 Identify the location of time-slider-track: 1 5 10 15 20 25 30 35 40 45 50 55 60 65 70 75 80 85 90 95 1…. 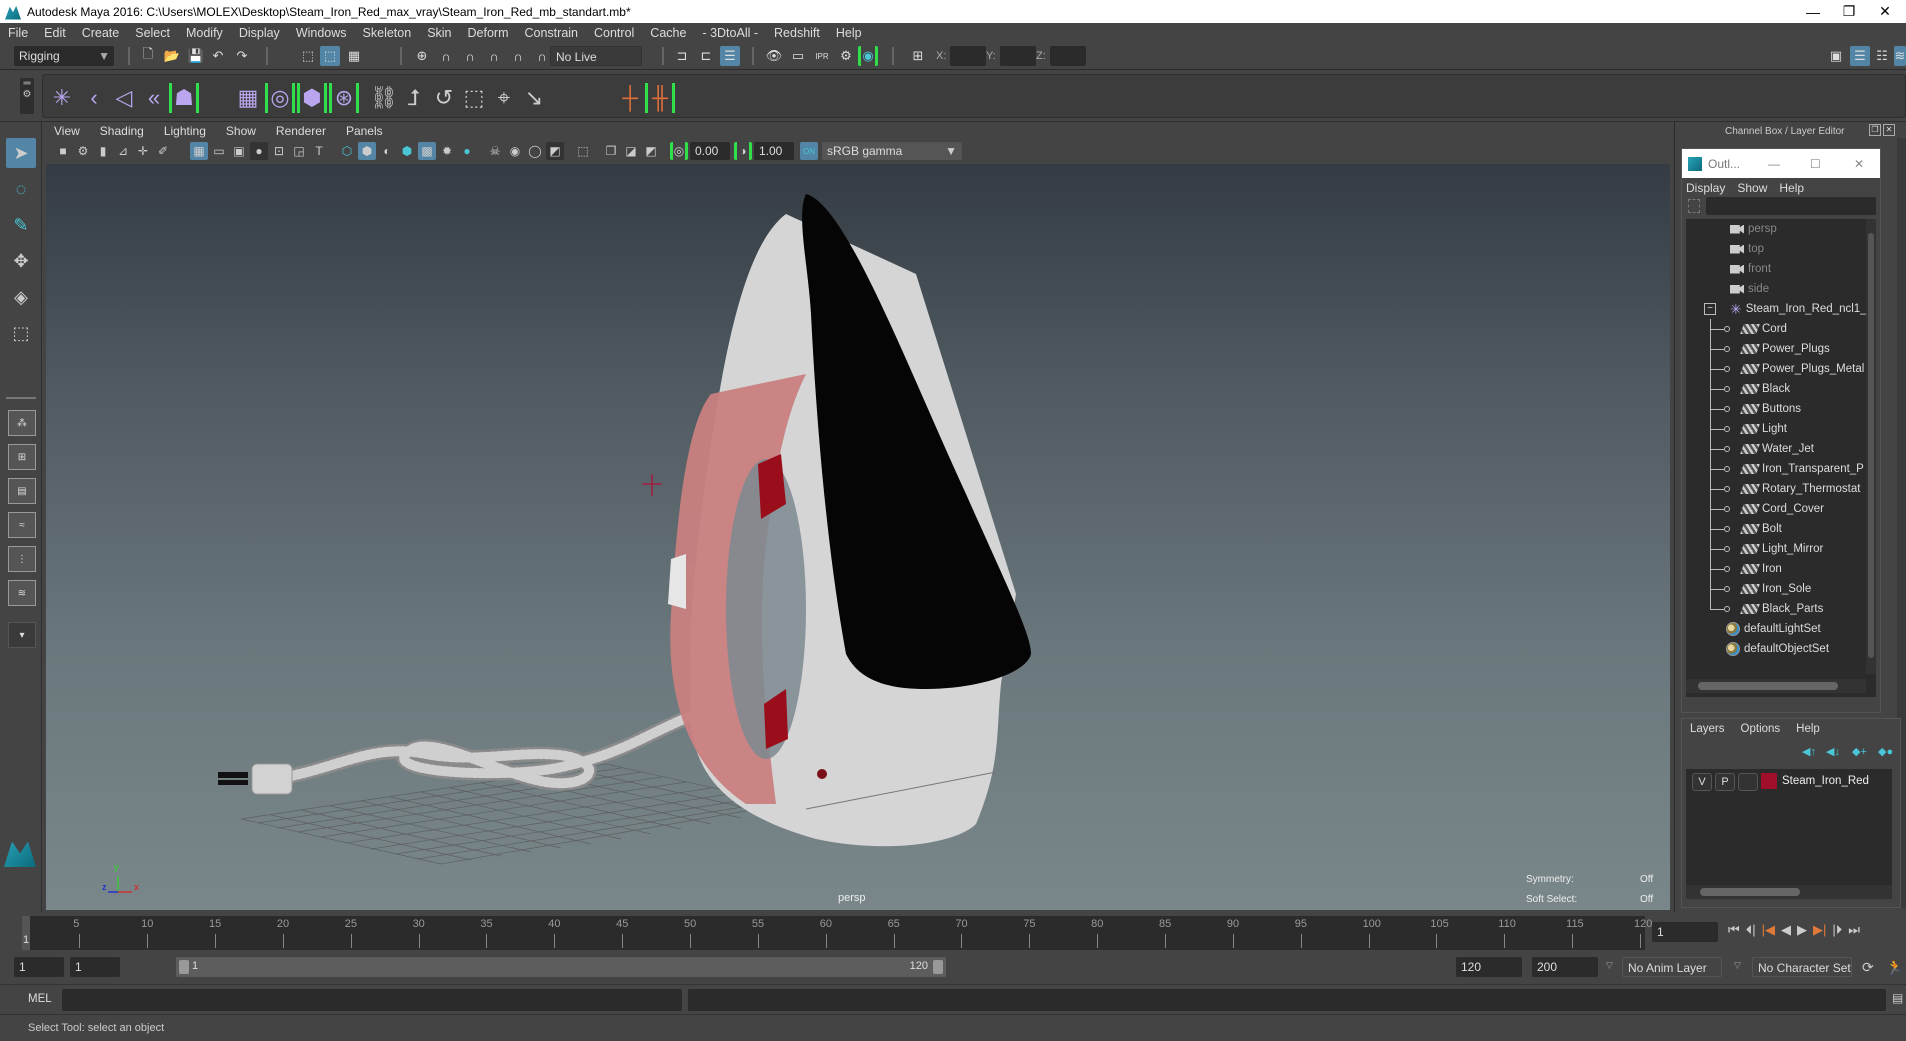
(837, 933).